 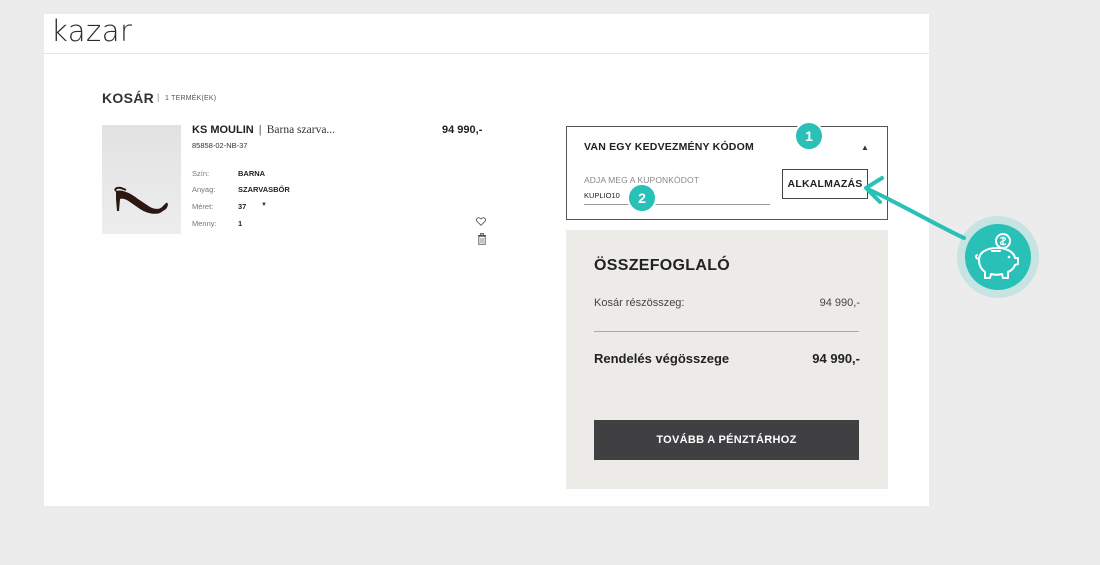 I want to click on piggy-bank-icon, so click(x=998, y=257).